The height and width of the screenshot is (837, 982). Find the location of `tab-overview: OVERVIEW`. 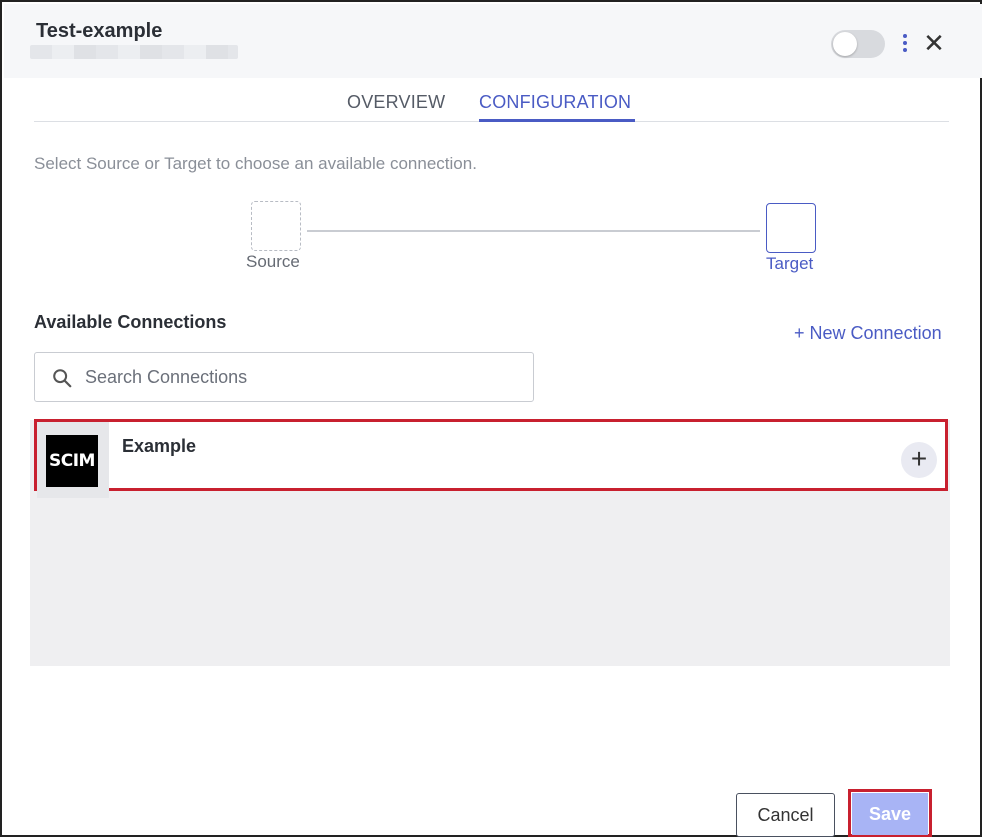

tab-overview: OVERVIEW is located at coordinates (396, 102).